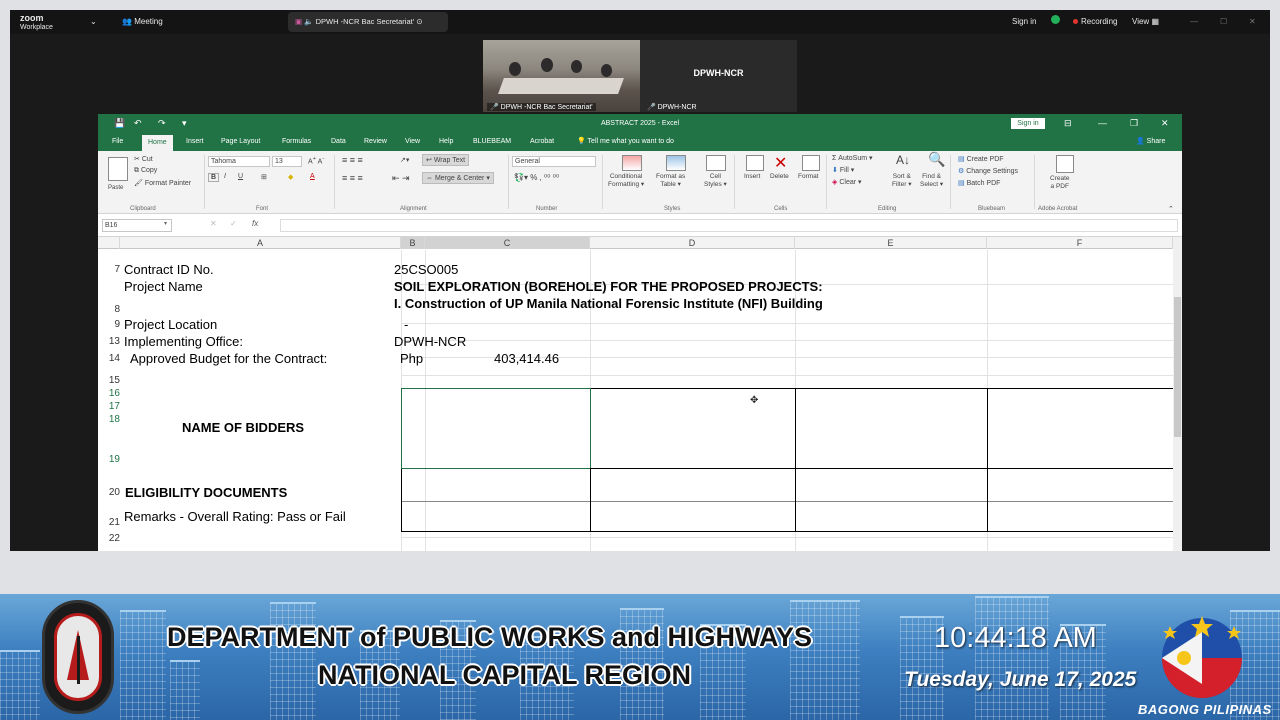  What do you see at coordinates (988, 171) in the screenshot?
I see `change-settings-button: ⚙ Change Settings` at bounding box center [988, 171].